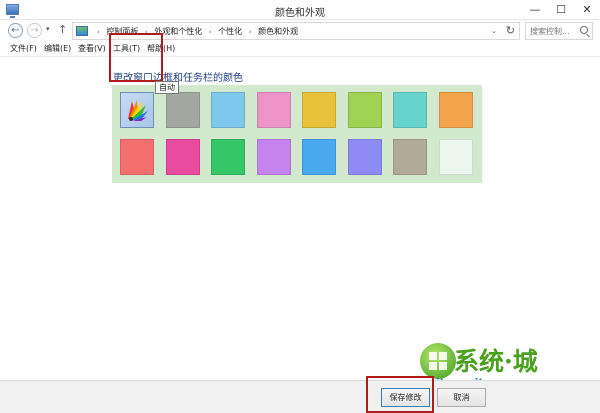 The height and width of the screenshot is (413, 600). What do you see at coordinates (494, 31) in the screenshot?
I see `address-dropdown-icon: ⌄` at bounding box center [494, 31].